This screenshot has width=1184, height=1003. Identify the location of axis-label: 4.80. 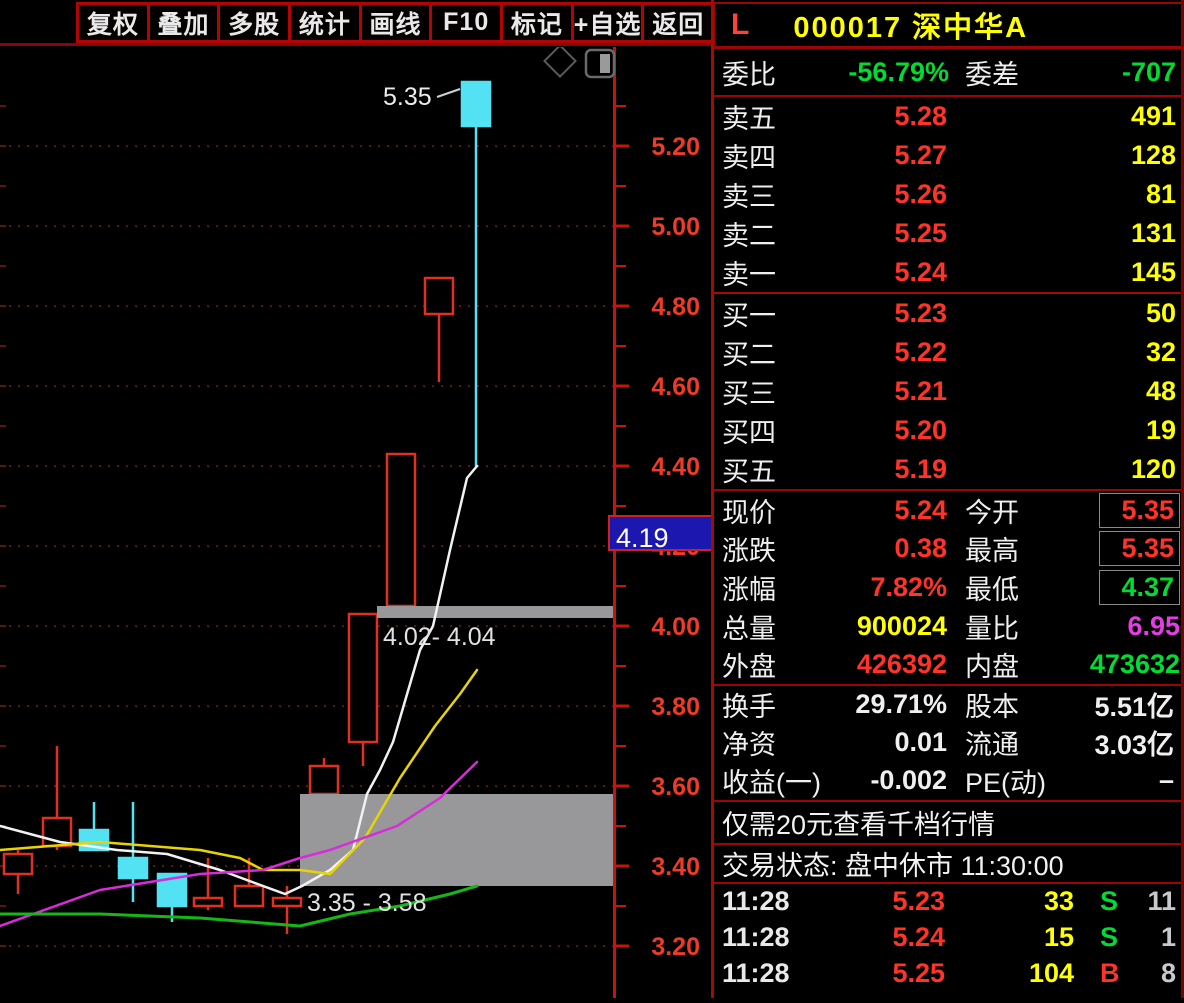
(675, 307).